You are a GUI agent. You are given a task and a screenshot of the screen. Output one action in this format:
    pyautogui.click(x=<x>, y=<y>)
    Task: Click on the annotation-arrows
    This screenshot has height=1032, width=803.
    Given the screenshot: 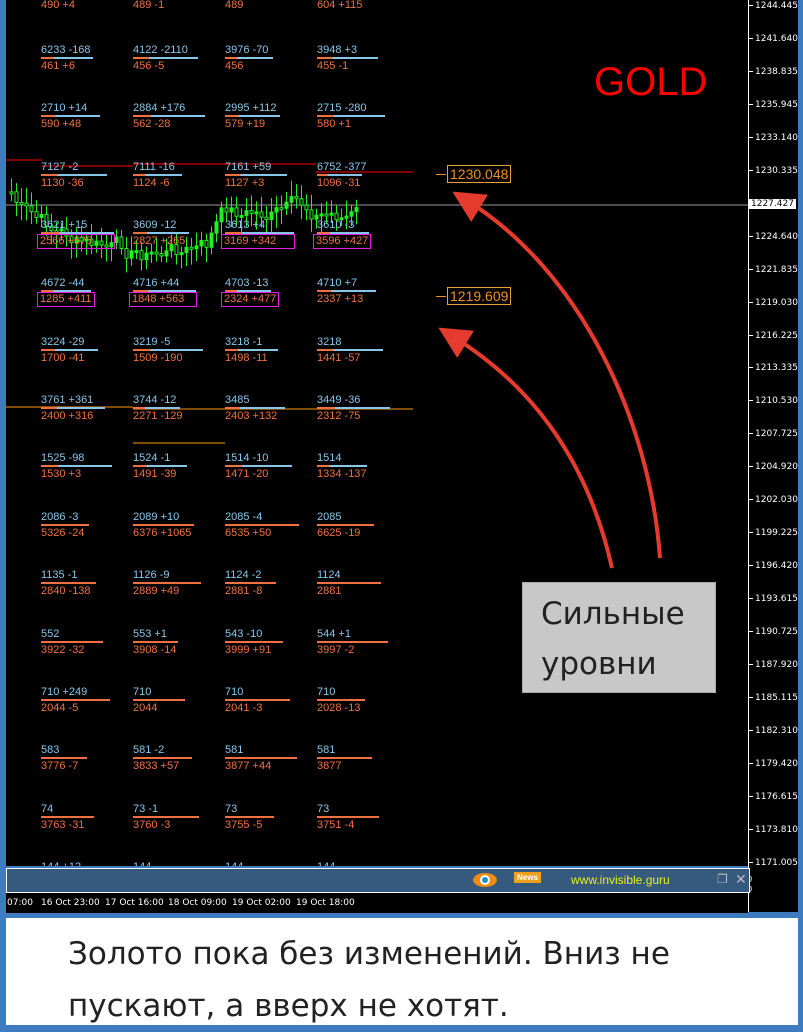 What is the action you would take?
    pyautogui.click(x=550, y=380)
    